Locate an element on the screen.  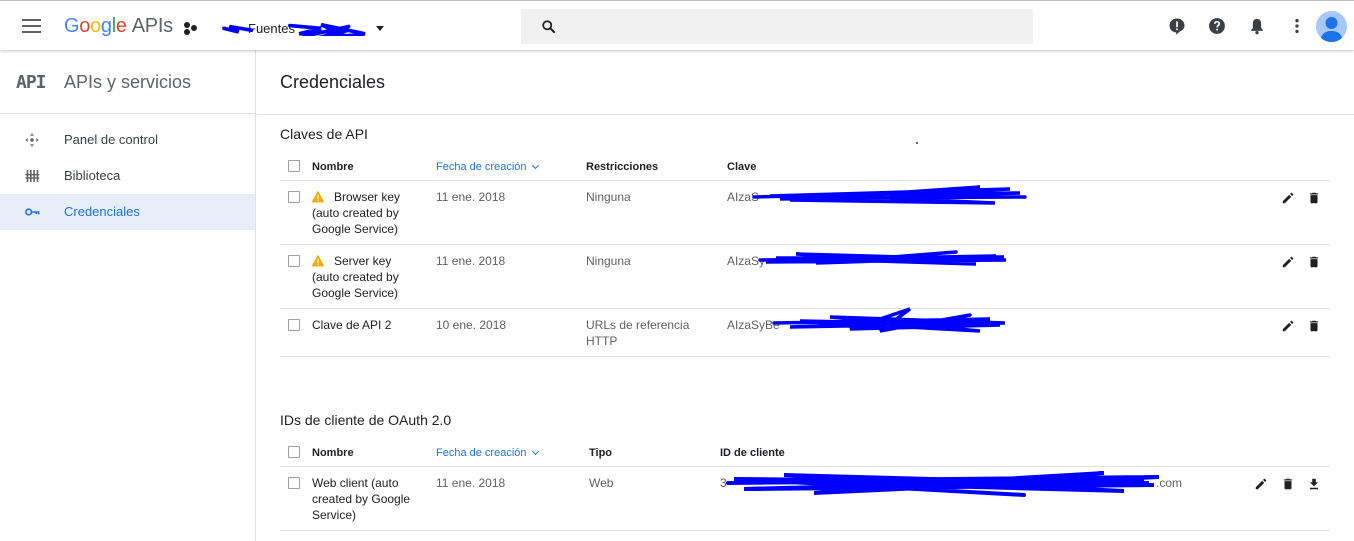
alert-icon is located at coordinates (1177, 26).